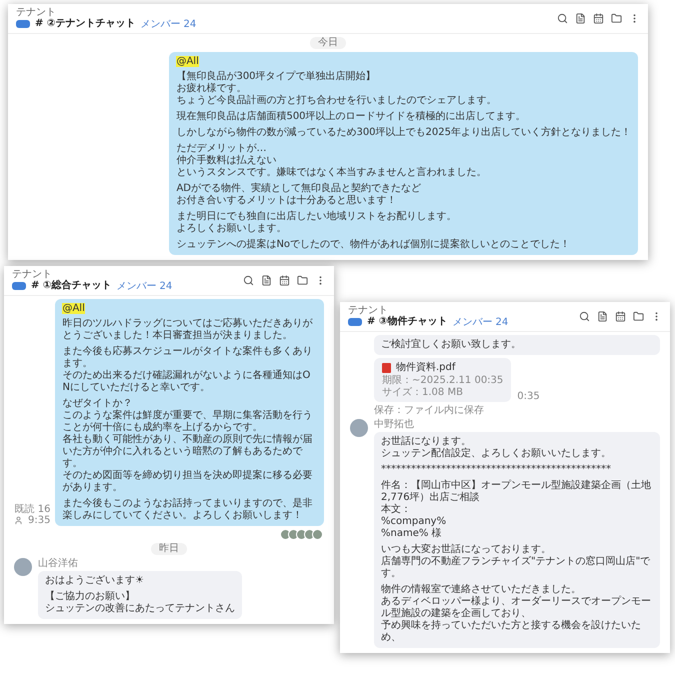  I want to click on message-text: 本文：, so click(396, 510).